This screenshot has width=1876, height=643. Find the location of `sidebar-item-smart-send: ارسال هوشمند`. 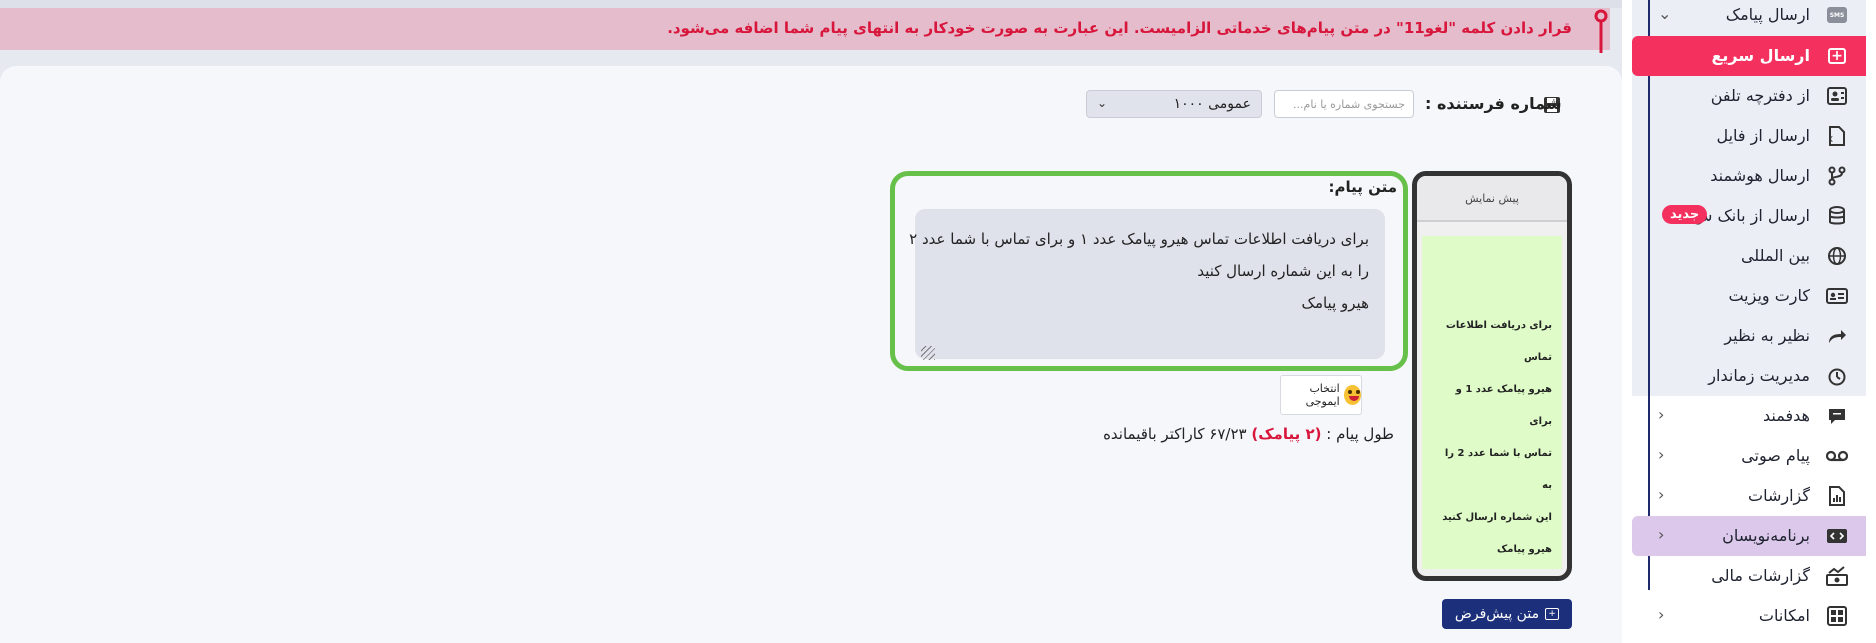

sidebar-item-smart-send: ارسال هوشمند is located at coordinates (1749, 176).